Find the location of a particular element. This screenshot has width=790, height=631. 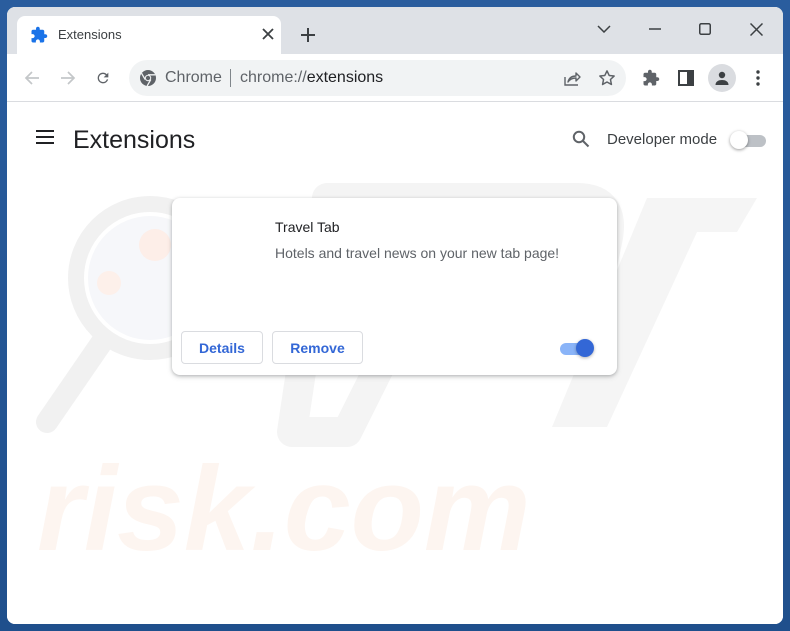

new-tab-button is located at coordinates (308, 35).